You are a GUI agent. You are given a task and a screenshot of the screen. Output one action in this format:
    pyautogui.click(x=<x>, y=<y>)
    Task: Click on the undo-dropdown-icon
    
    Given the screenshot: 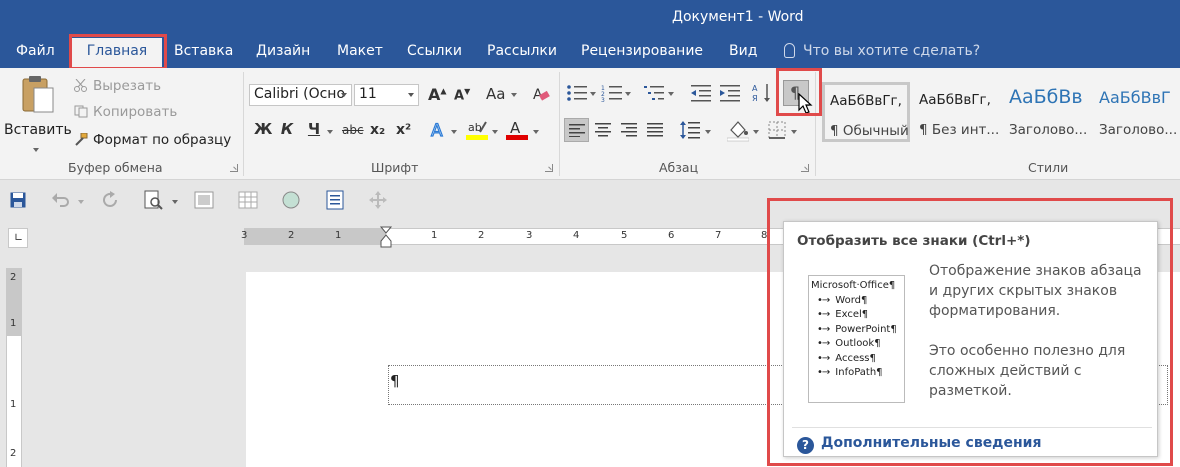 What is the action you would take?
    pyautogui.click(x=81, y=202)
    